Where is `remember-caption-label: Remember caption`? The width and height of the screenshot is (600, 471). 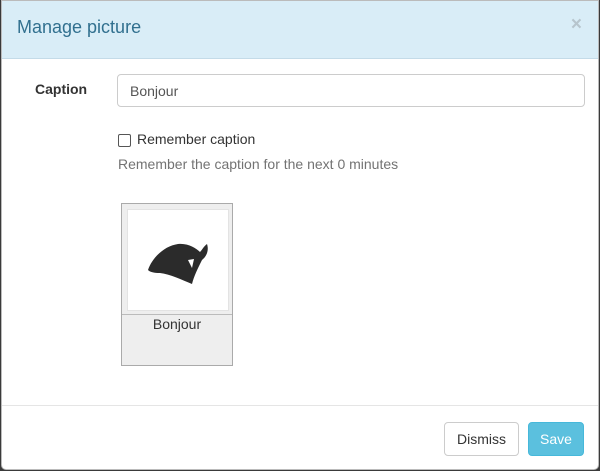 remember-caption-label: Remember caption is located at coordinates (196, 139).